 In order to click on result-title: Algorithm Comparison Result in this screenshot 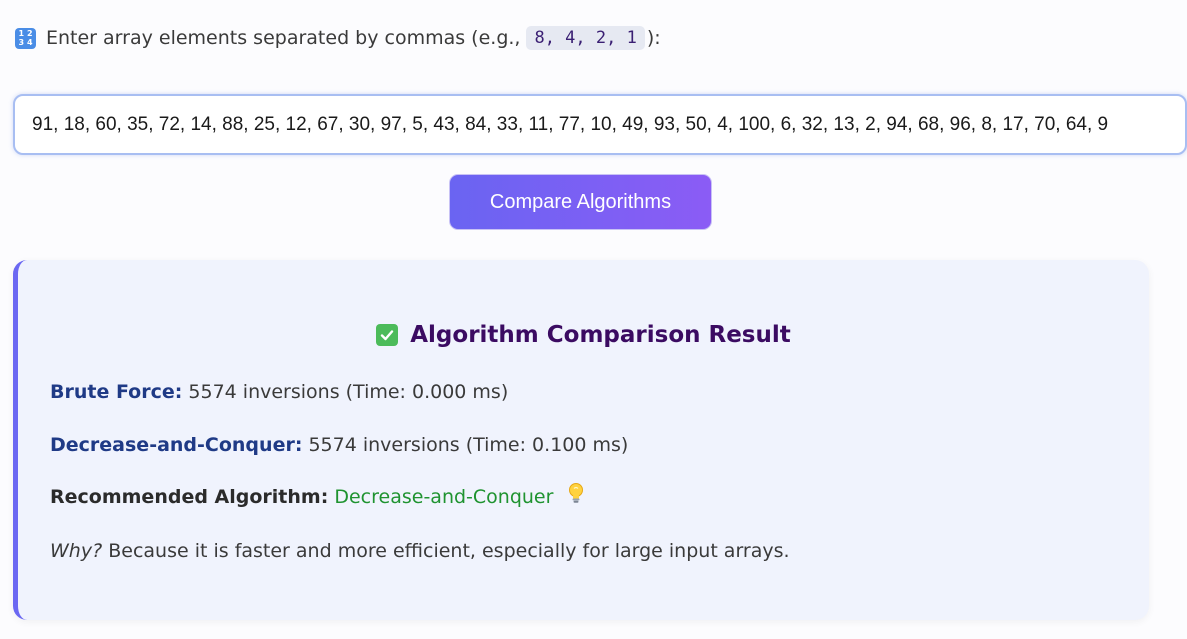, I will do `click(583, 335)`.